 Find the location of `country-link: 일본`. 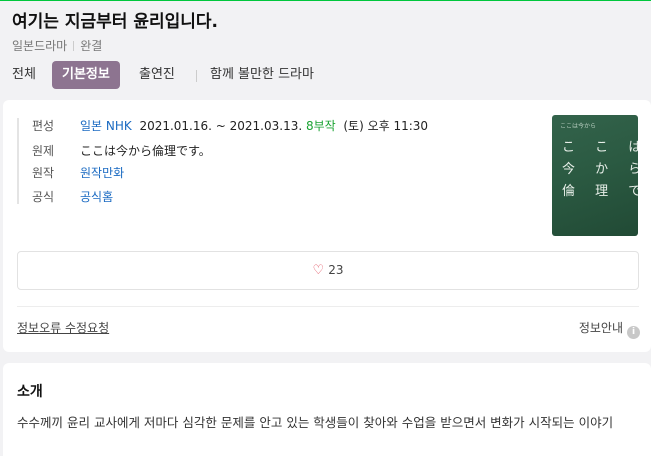

country-link: 일본 is located at coordinates (91, 126).